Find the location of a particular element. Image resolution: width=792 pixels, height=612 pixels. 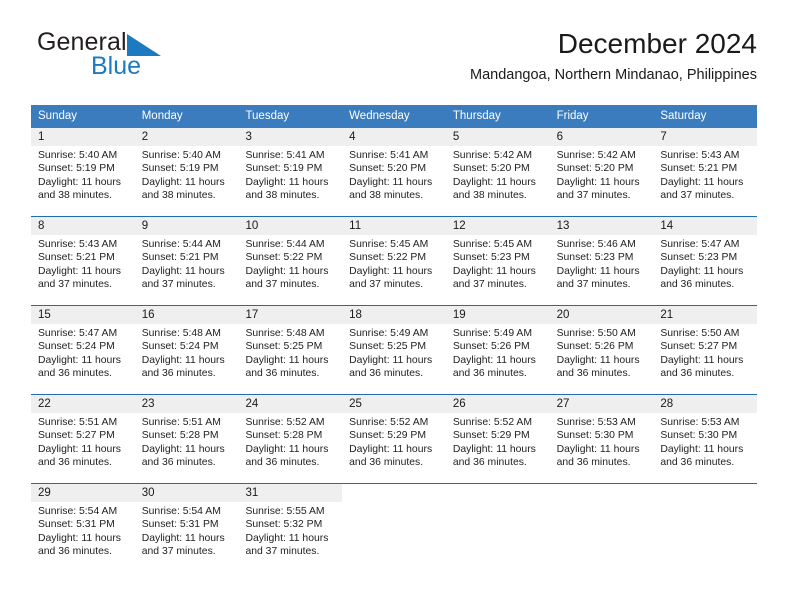

sunset-text: Sunset: 5:26 PM is located at coordinates (491, 347).